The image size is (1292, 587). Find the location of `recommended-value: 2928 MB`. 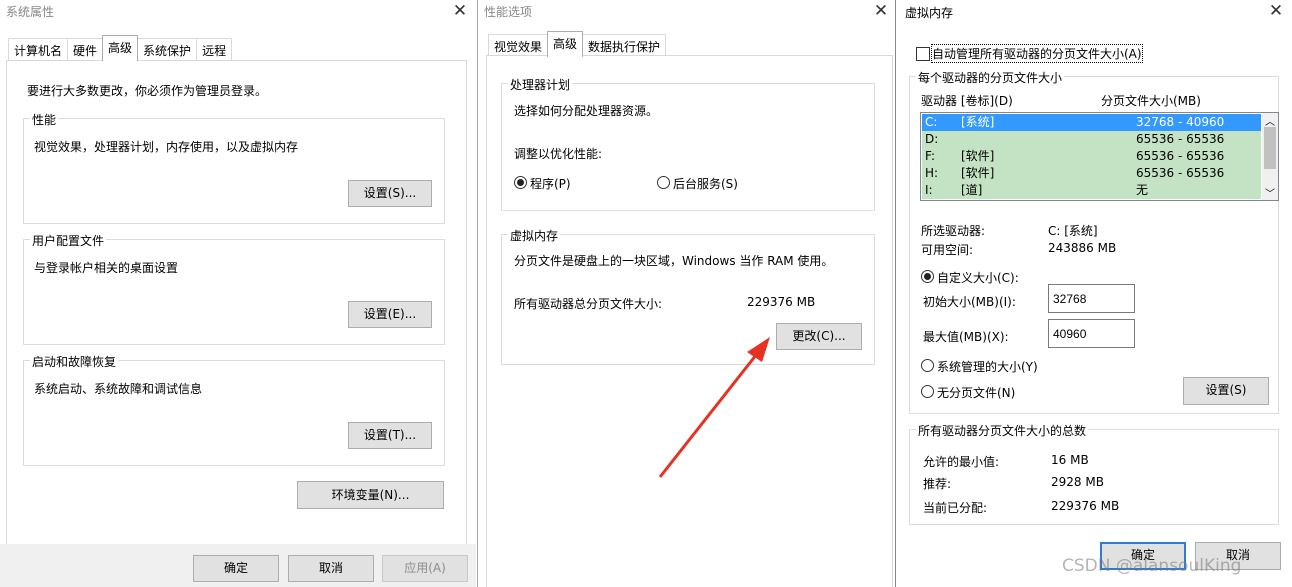

recommended-value: 2928 MB is located at coordinates (1077, 482).